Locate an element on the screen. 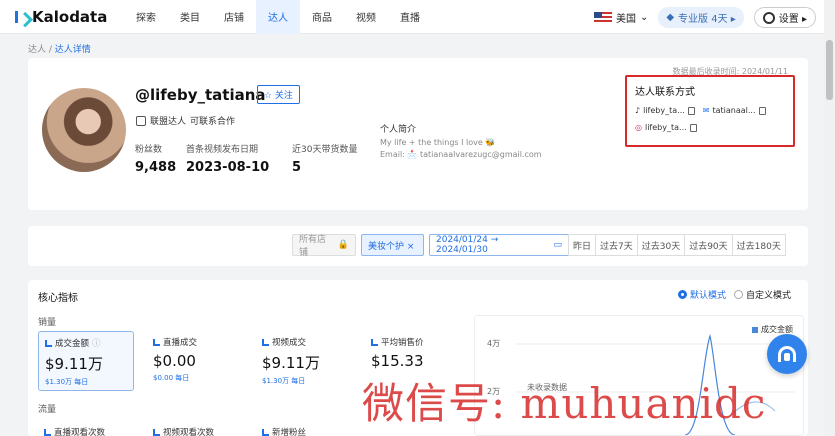 The image size is (835, 436). logo-icon is located at coordinates (21, 17).